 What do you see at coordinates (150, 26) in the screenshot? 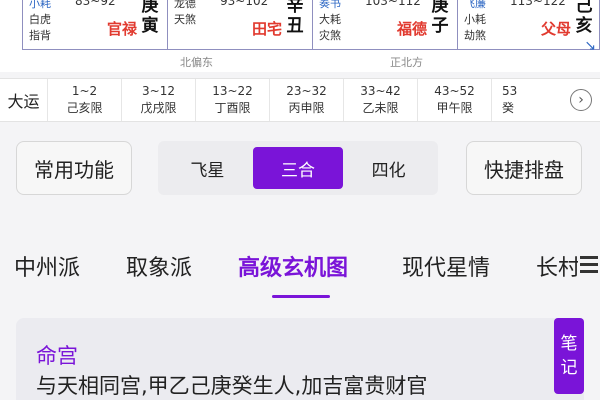
I see `earthly-branch: 寅` at bounding box center [150, 26].